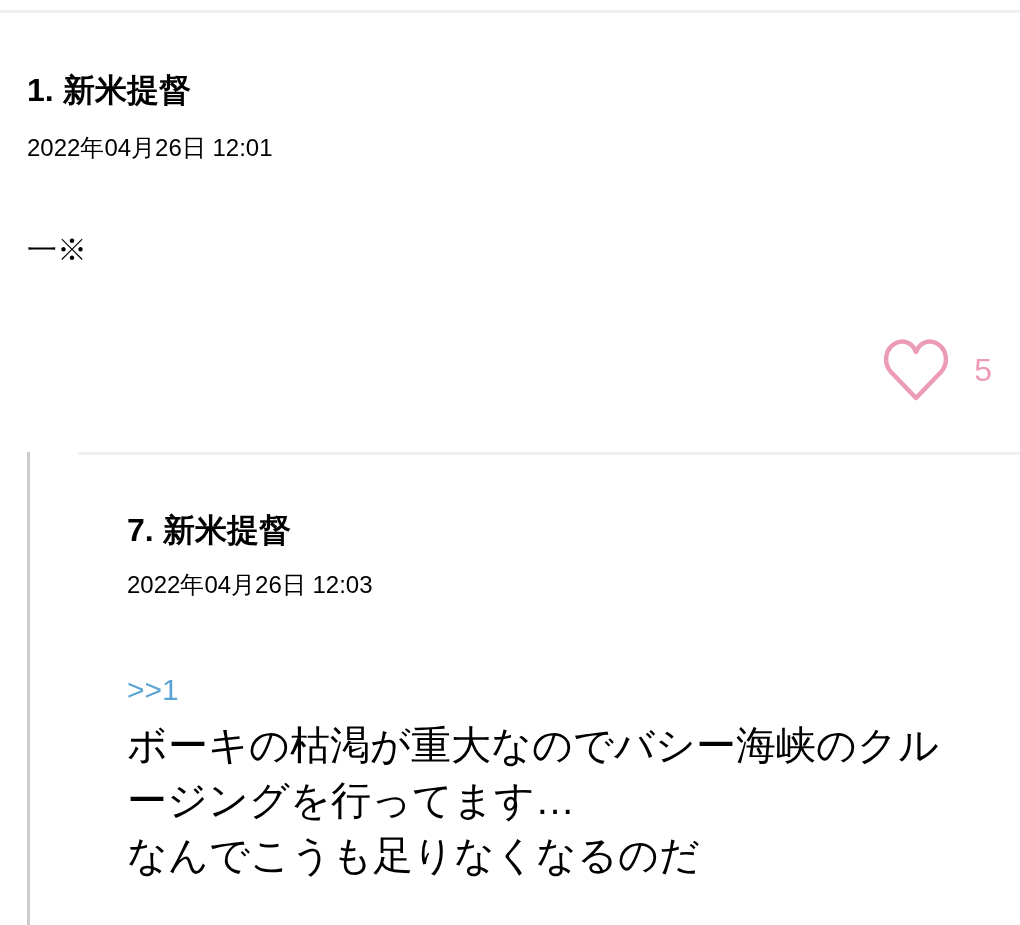 The image size is (1020, 925). I want to click on reply-body: ボーキの枯渇が重大なのでバシー海峡のクルージングを行ってます… なんでこうも足りなくなるのだ, so click(533, 800).